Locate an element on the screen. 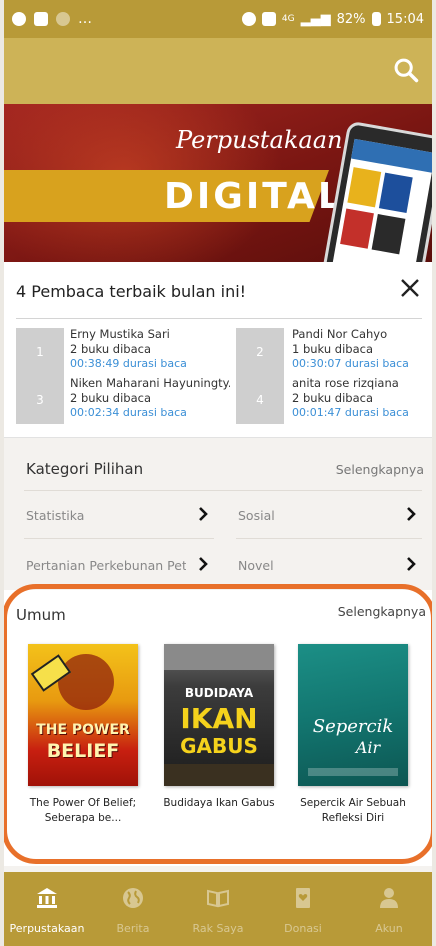  battery-icon is located at coordinates (376, 19).